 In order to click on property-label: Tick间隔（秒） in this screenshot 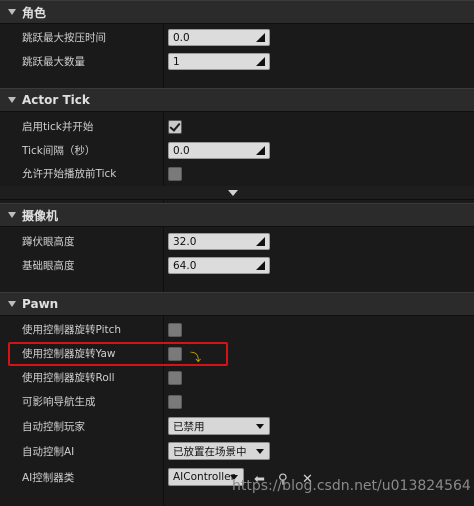, I will do `click(59, 151)`.